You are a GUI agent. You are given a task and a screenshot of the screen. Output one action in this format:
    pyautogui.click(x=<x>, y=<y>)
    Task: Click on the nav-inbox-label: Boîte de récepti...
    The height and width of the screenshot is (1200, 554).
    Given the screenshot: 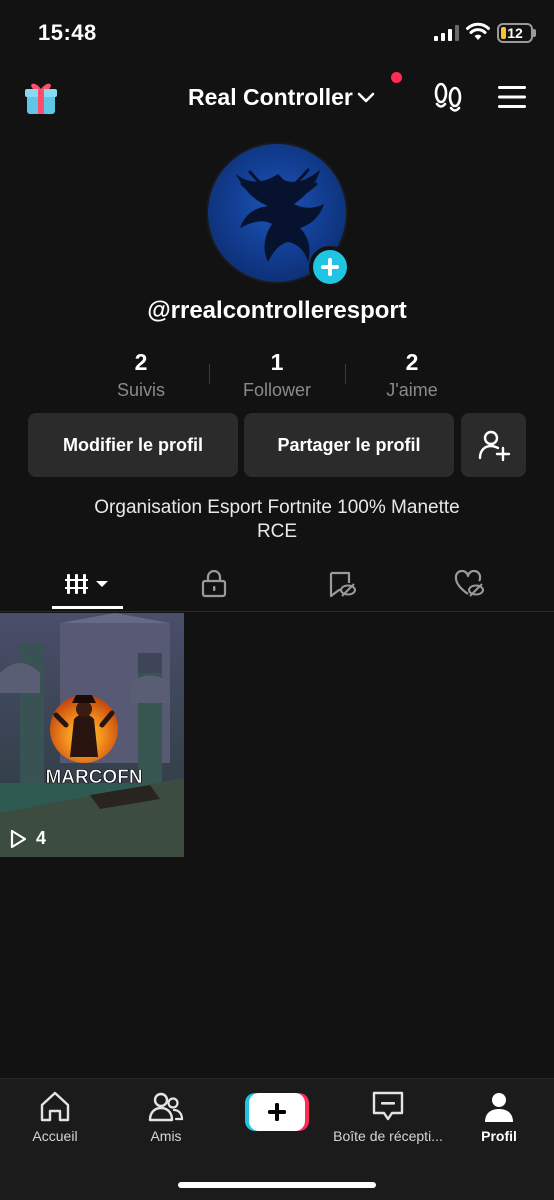 What is the action you would take?
    pyautogui.click(x=388, y=1136)
    